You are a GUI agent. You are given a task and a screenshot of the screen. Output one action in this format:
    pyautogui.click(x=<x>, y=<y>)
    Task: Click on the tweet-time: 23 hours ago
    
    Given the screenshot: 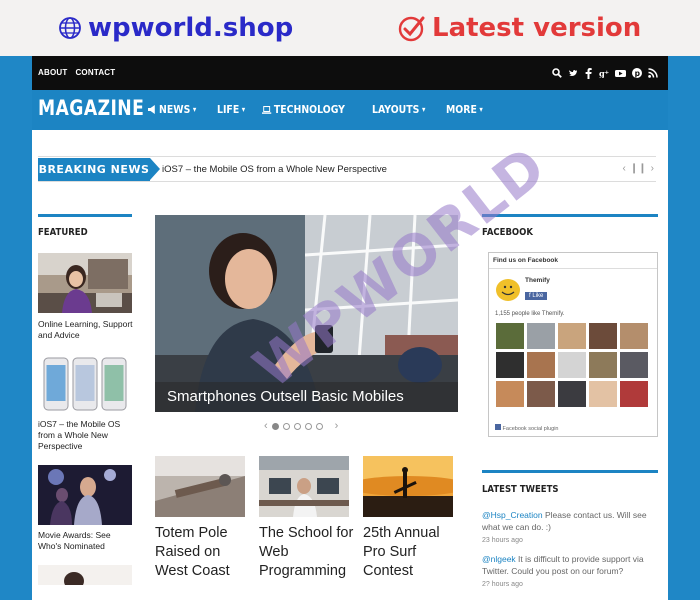 What is the action you would take?
    pyautogui.click(x=571, y=541)
    